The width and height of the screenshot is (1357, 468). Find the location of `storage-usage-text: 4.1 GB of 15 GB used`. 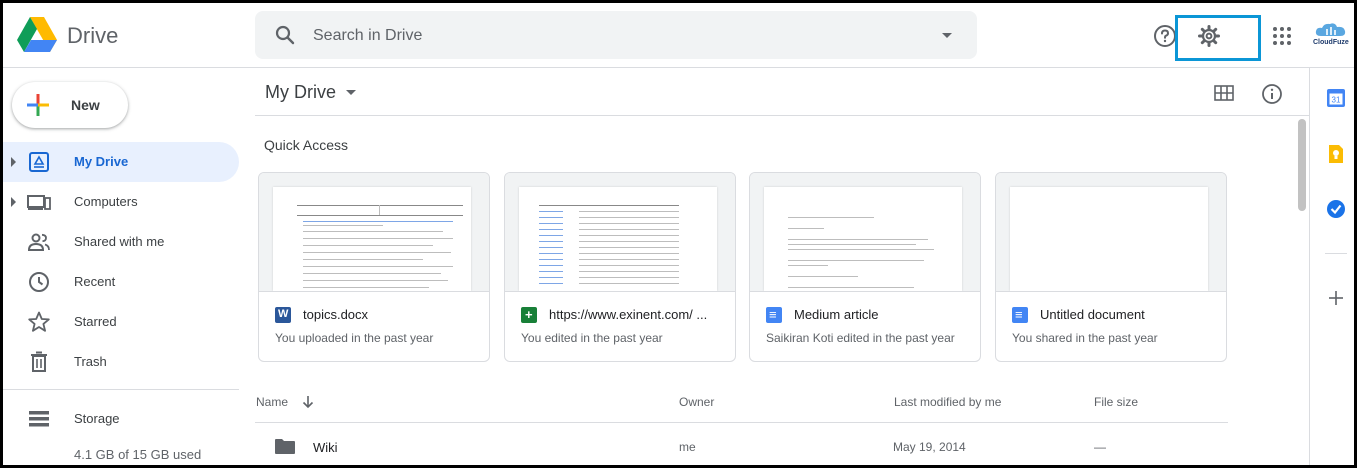

storage-usage-text: 4.1 GB of 15 GB used is located at coordinates (138, 454).